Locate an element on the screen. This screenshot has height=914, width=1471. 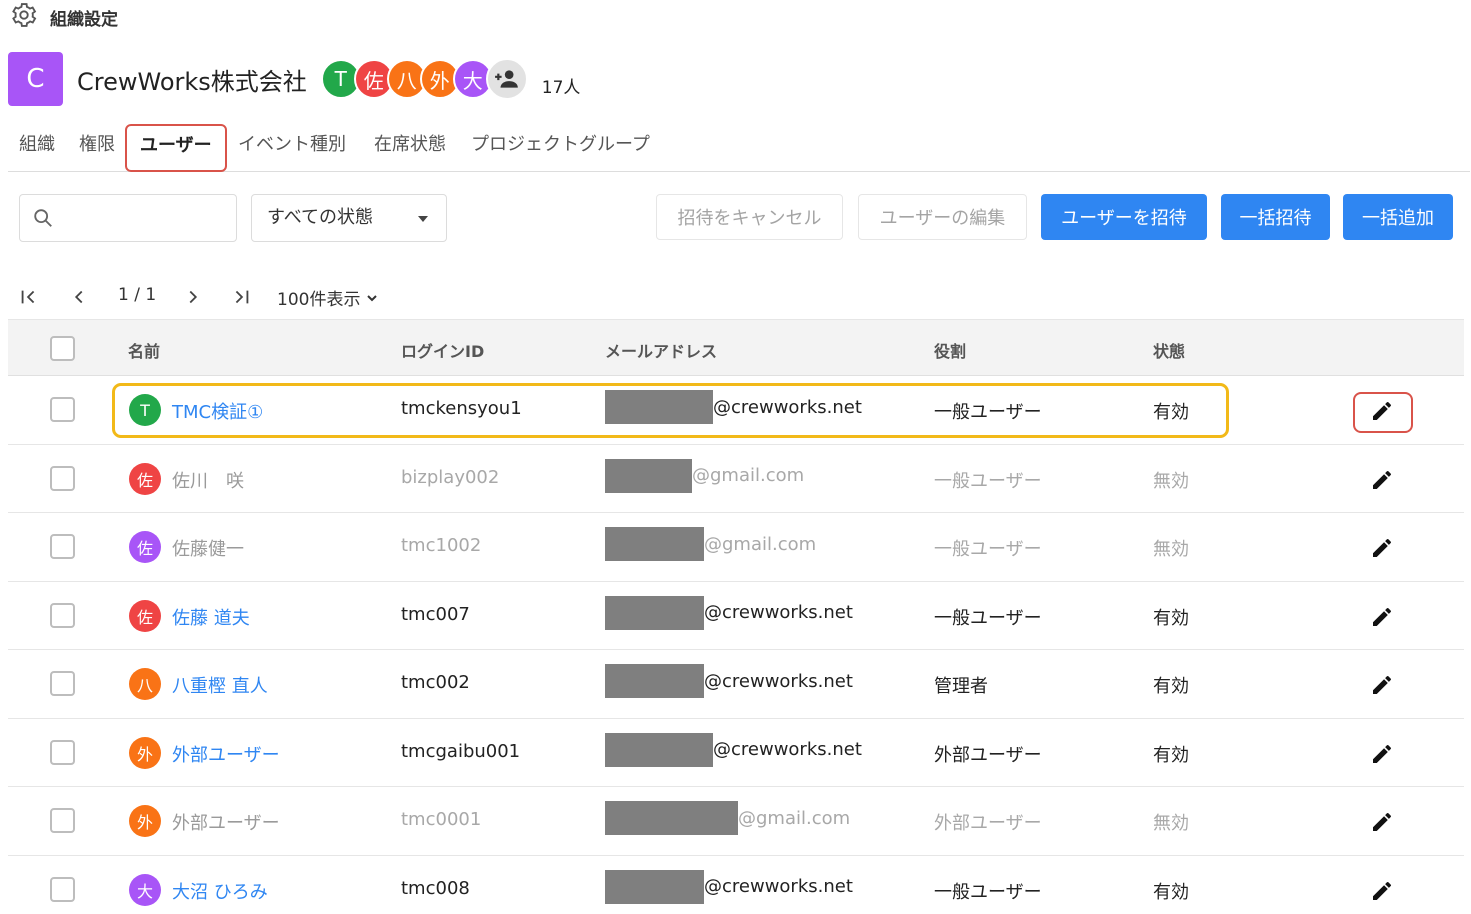
first-page-icon is located at coordinates (29, 299).